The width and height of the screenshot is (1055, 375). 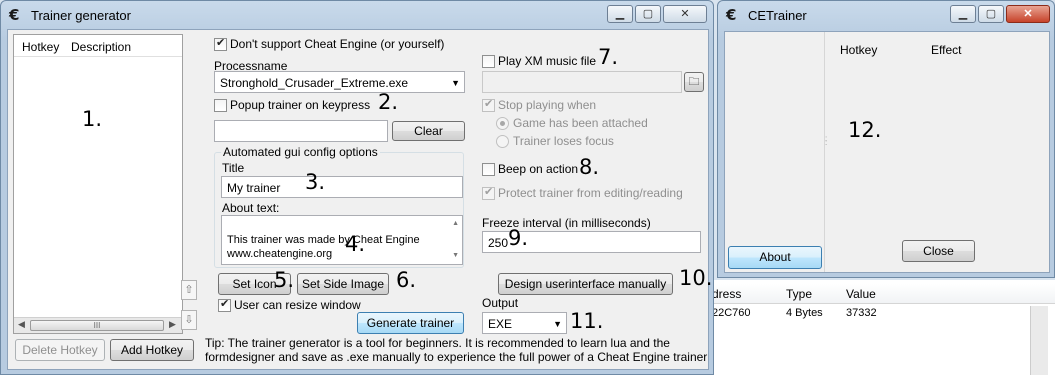 What do you see at coordinates (608, 57) in the screenshot?
I see `annotation-7: 7.` at bounding box center [608, 57].